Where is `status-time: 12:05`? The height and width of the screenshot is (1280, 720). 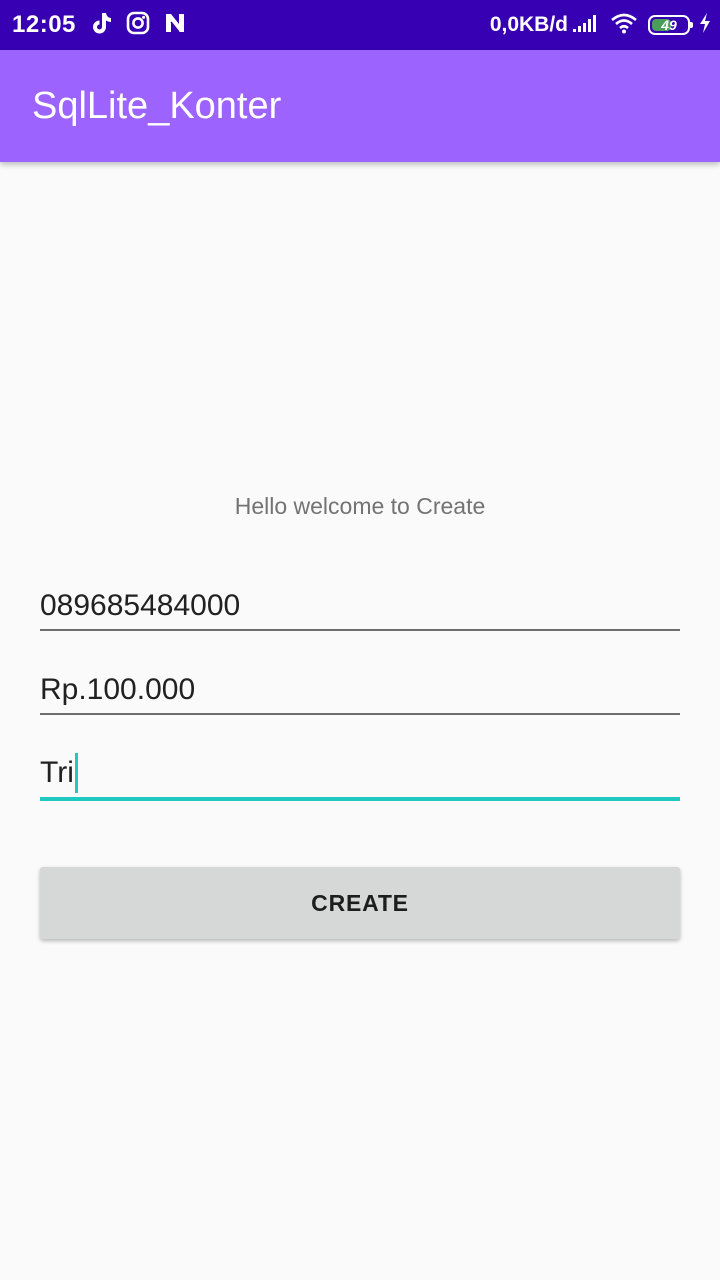 status-time: 12:05 is located at coordinates (44, 24).